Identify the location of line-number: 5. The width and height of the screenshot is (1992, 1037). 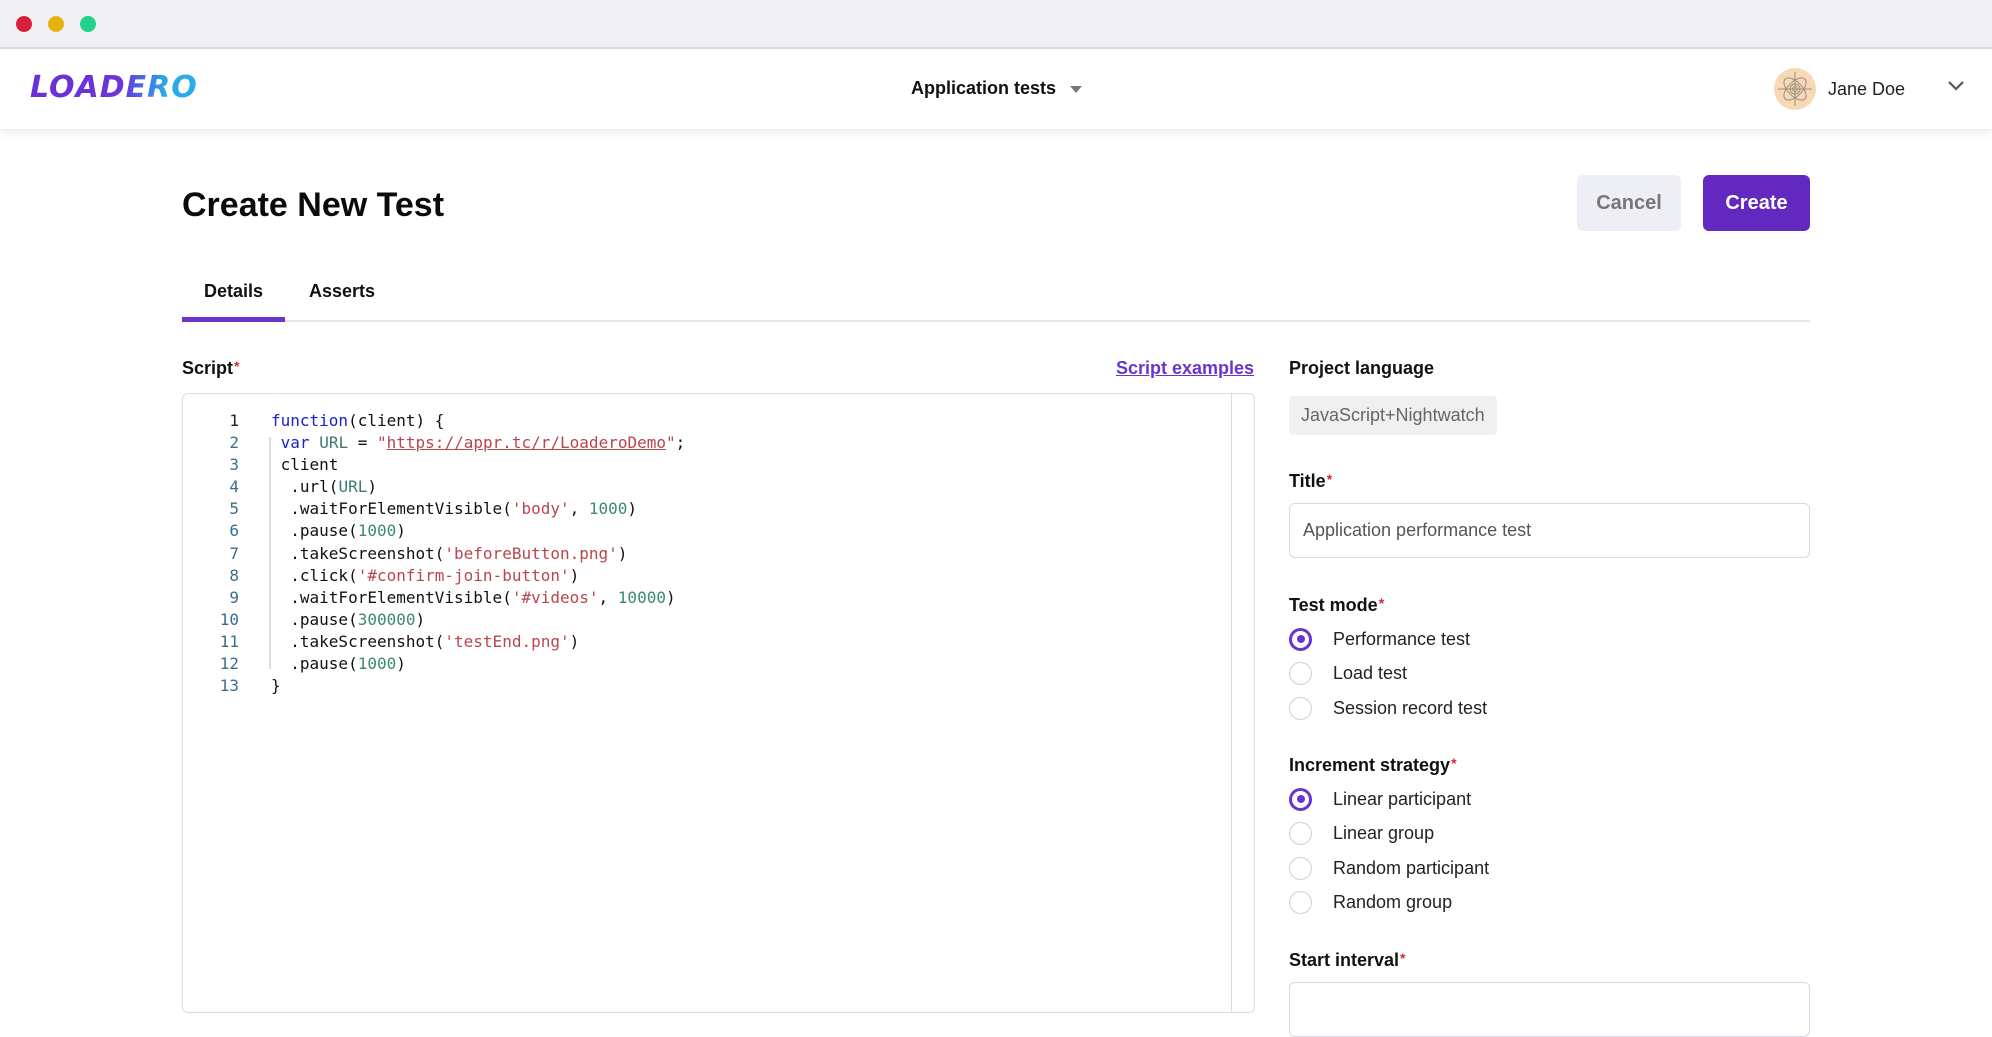
(234, 509).